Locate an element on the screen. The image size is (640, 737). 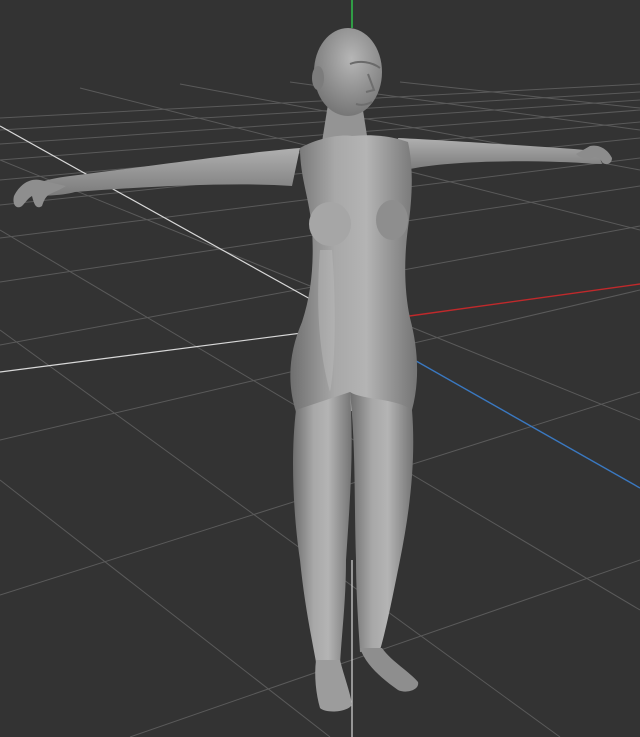
ear is located at coordinates (318, 78).